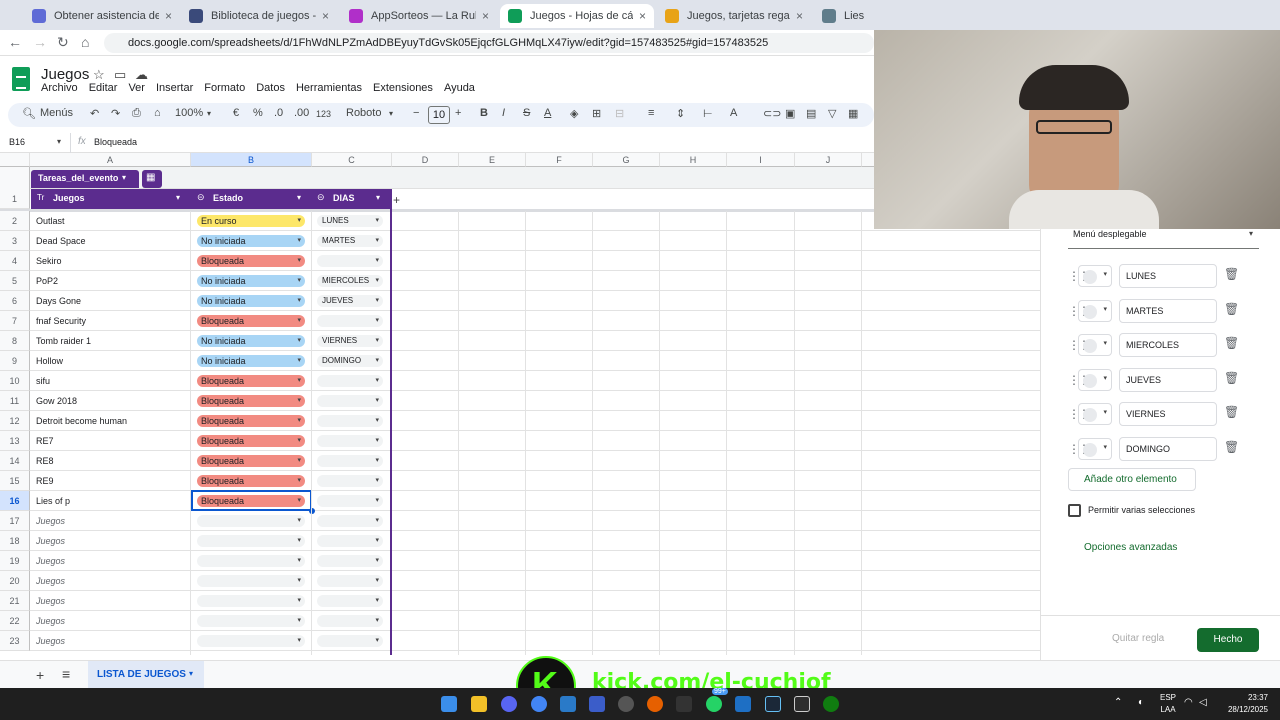 The width and height of the screenshot is (1280, 720). What do you see at coordinates (15, 188) in the screenshot?
I see `row-header-1: 1` at bounding box center [15, 188].